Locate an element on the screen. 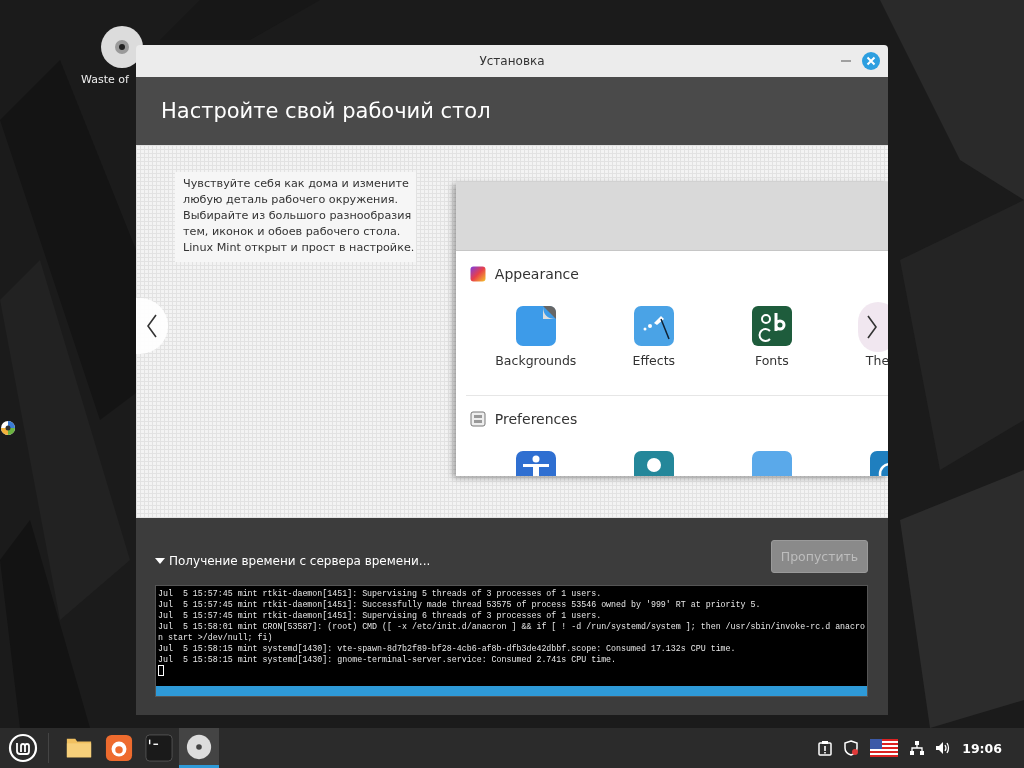 The width and height of the screenshot is (1024, 768). chevron-left-icon is located at coordinates (152, 326).